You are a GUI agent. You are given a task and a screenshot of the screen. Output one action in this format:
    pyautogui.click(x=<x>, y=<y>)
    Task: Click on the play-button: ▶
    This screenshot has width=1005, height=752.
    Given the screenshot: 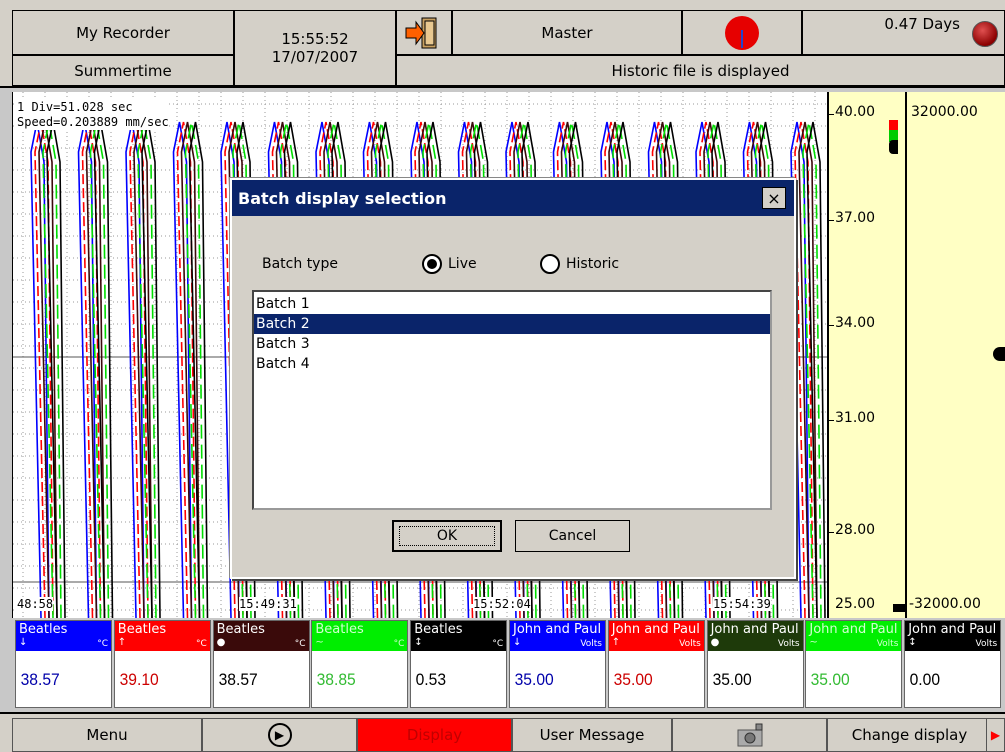 What is the action you would take?
    pyautogui.click(x=279, y=735)
    